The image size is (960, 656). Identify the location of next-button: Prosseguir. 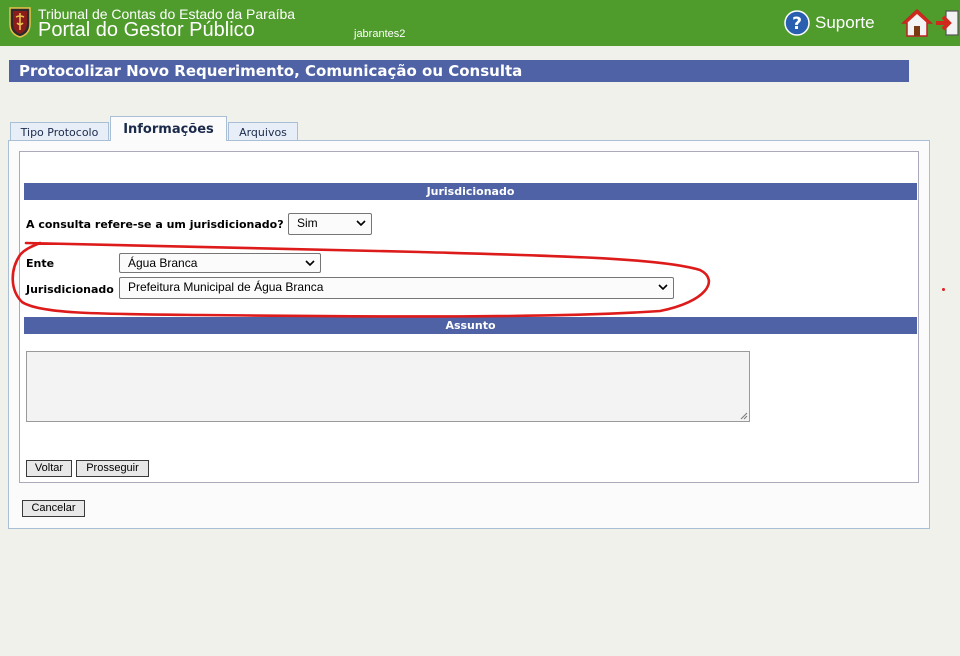
(112, 468).